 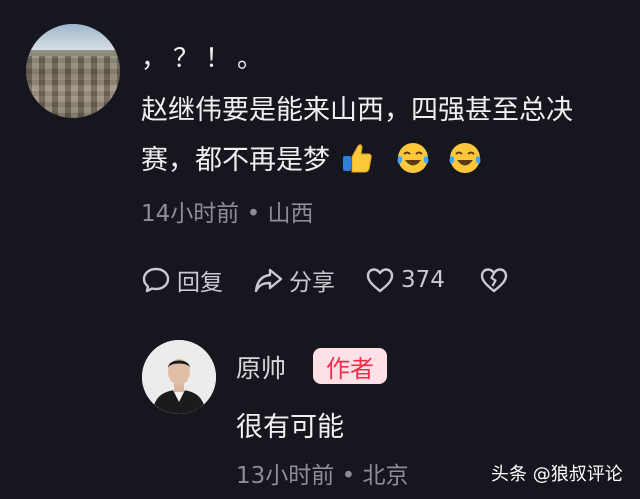 What do you see at coordinates (350, 366) in the screenshot?
I see `author-badge: 作者` at bounding box center [350, 366].